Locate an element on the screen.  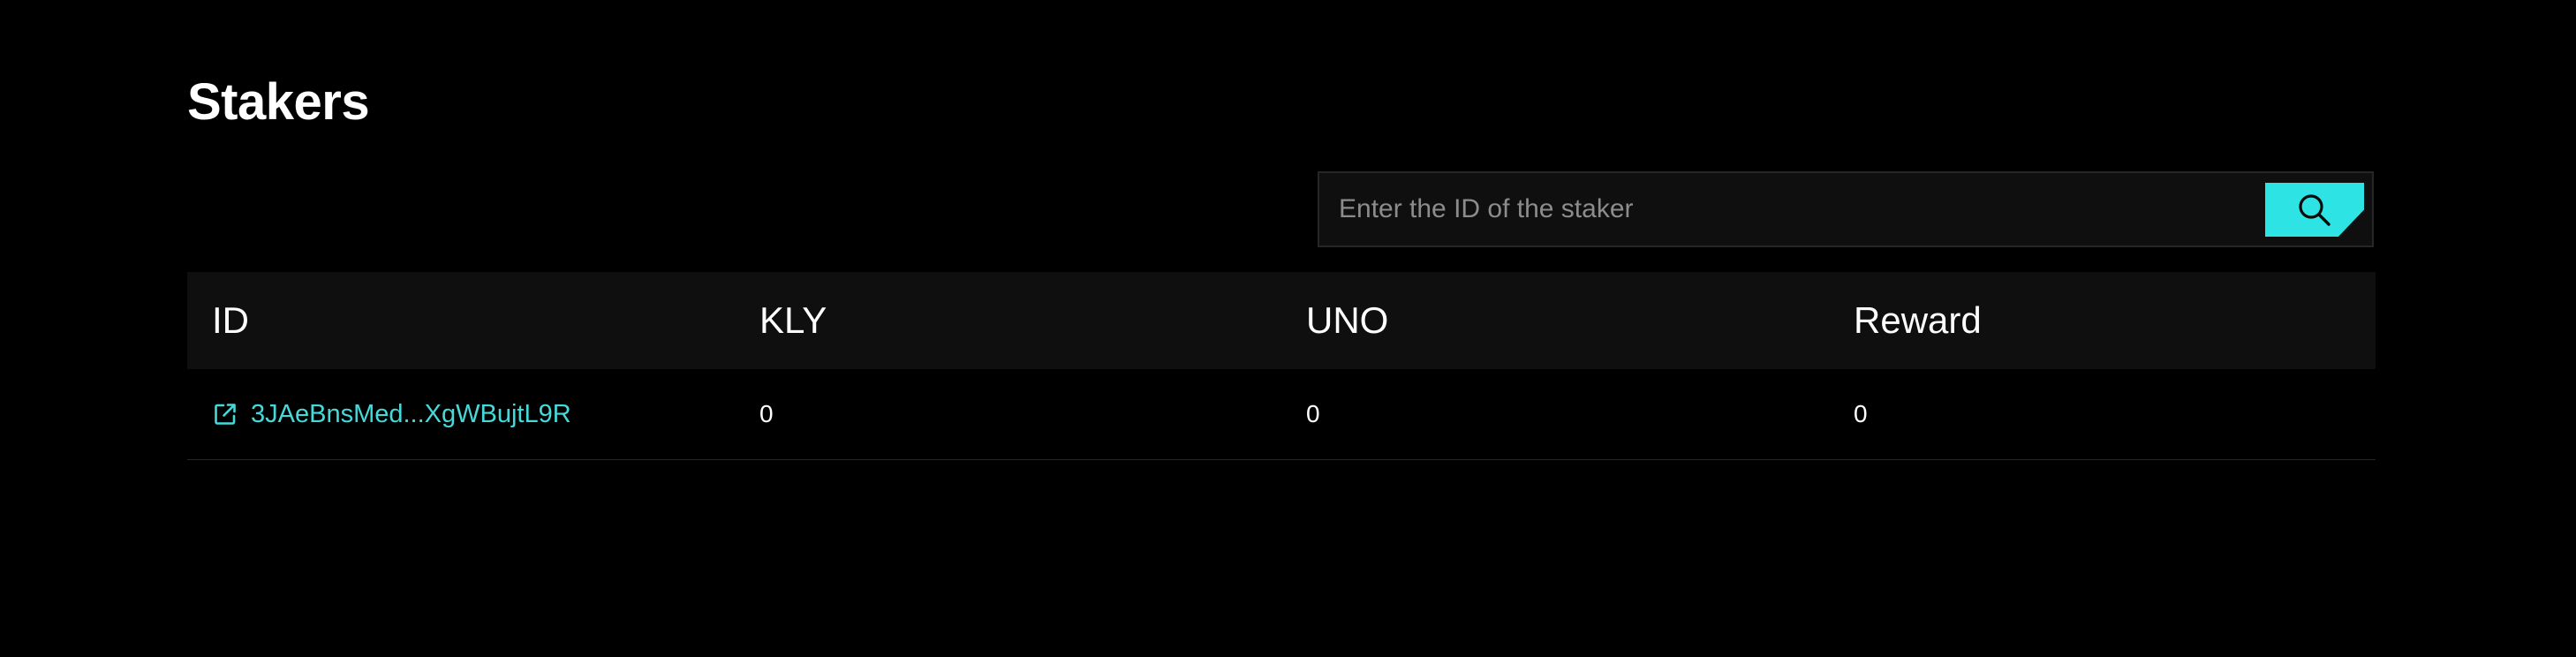
column-header-kly: KLY is located at coordinates (793, 320).